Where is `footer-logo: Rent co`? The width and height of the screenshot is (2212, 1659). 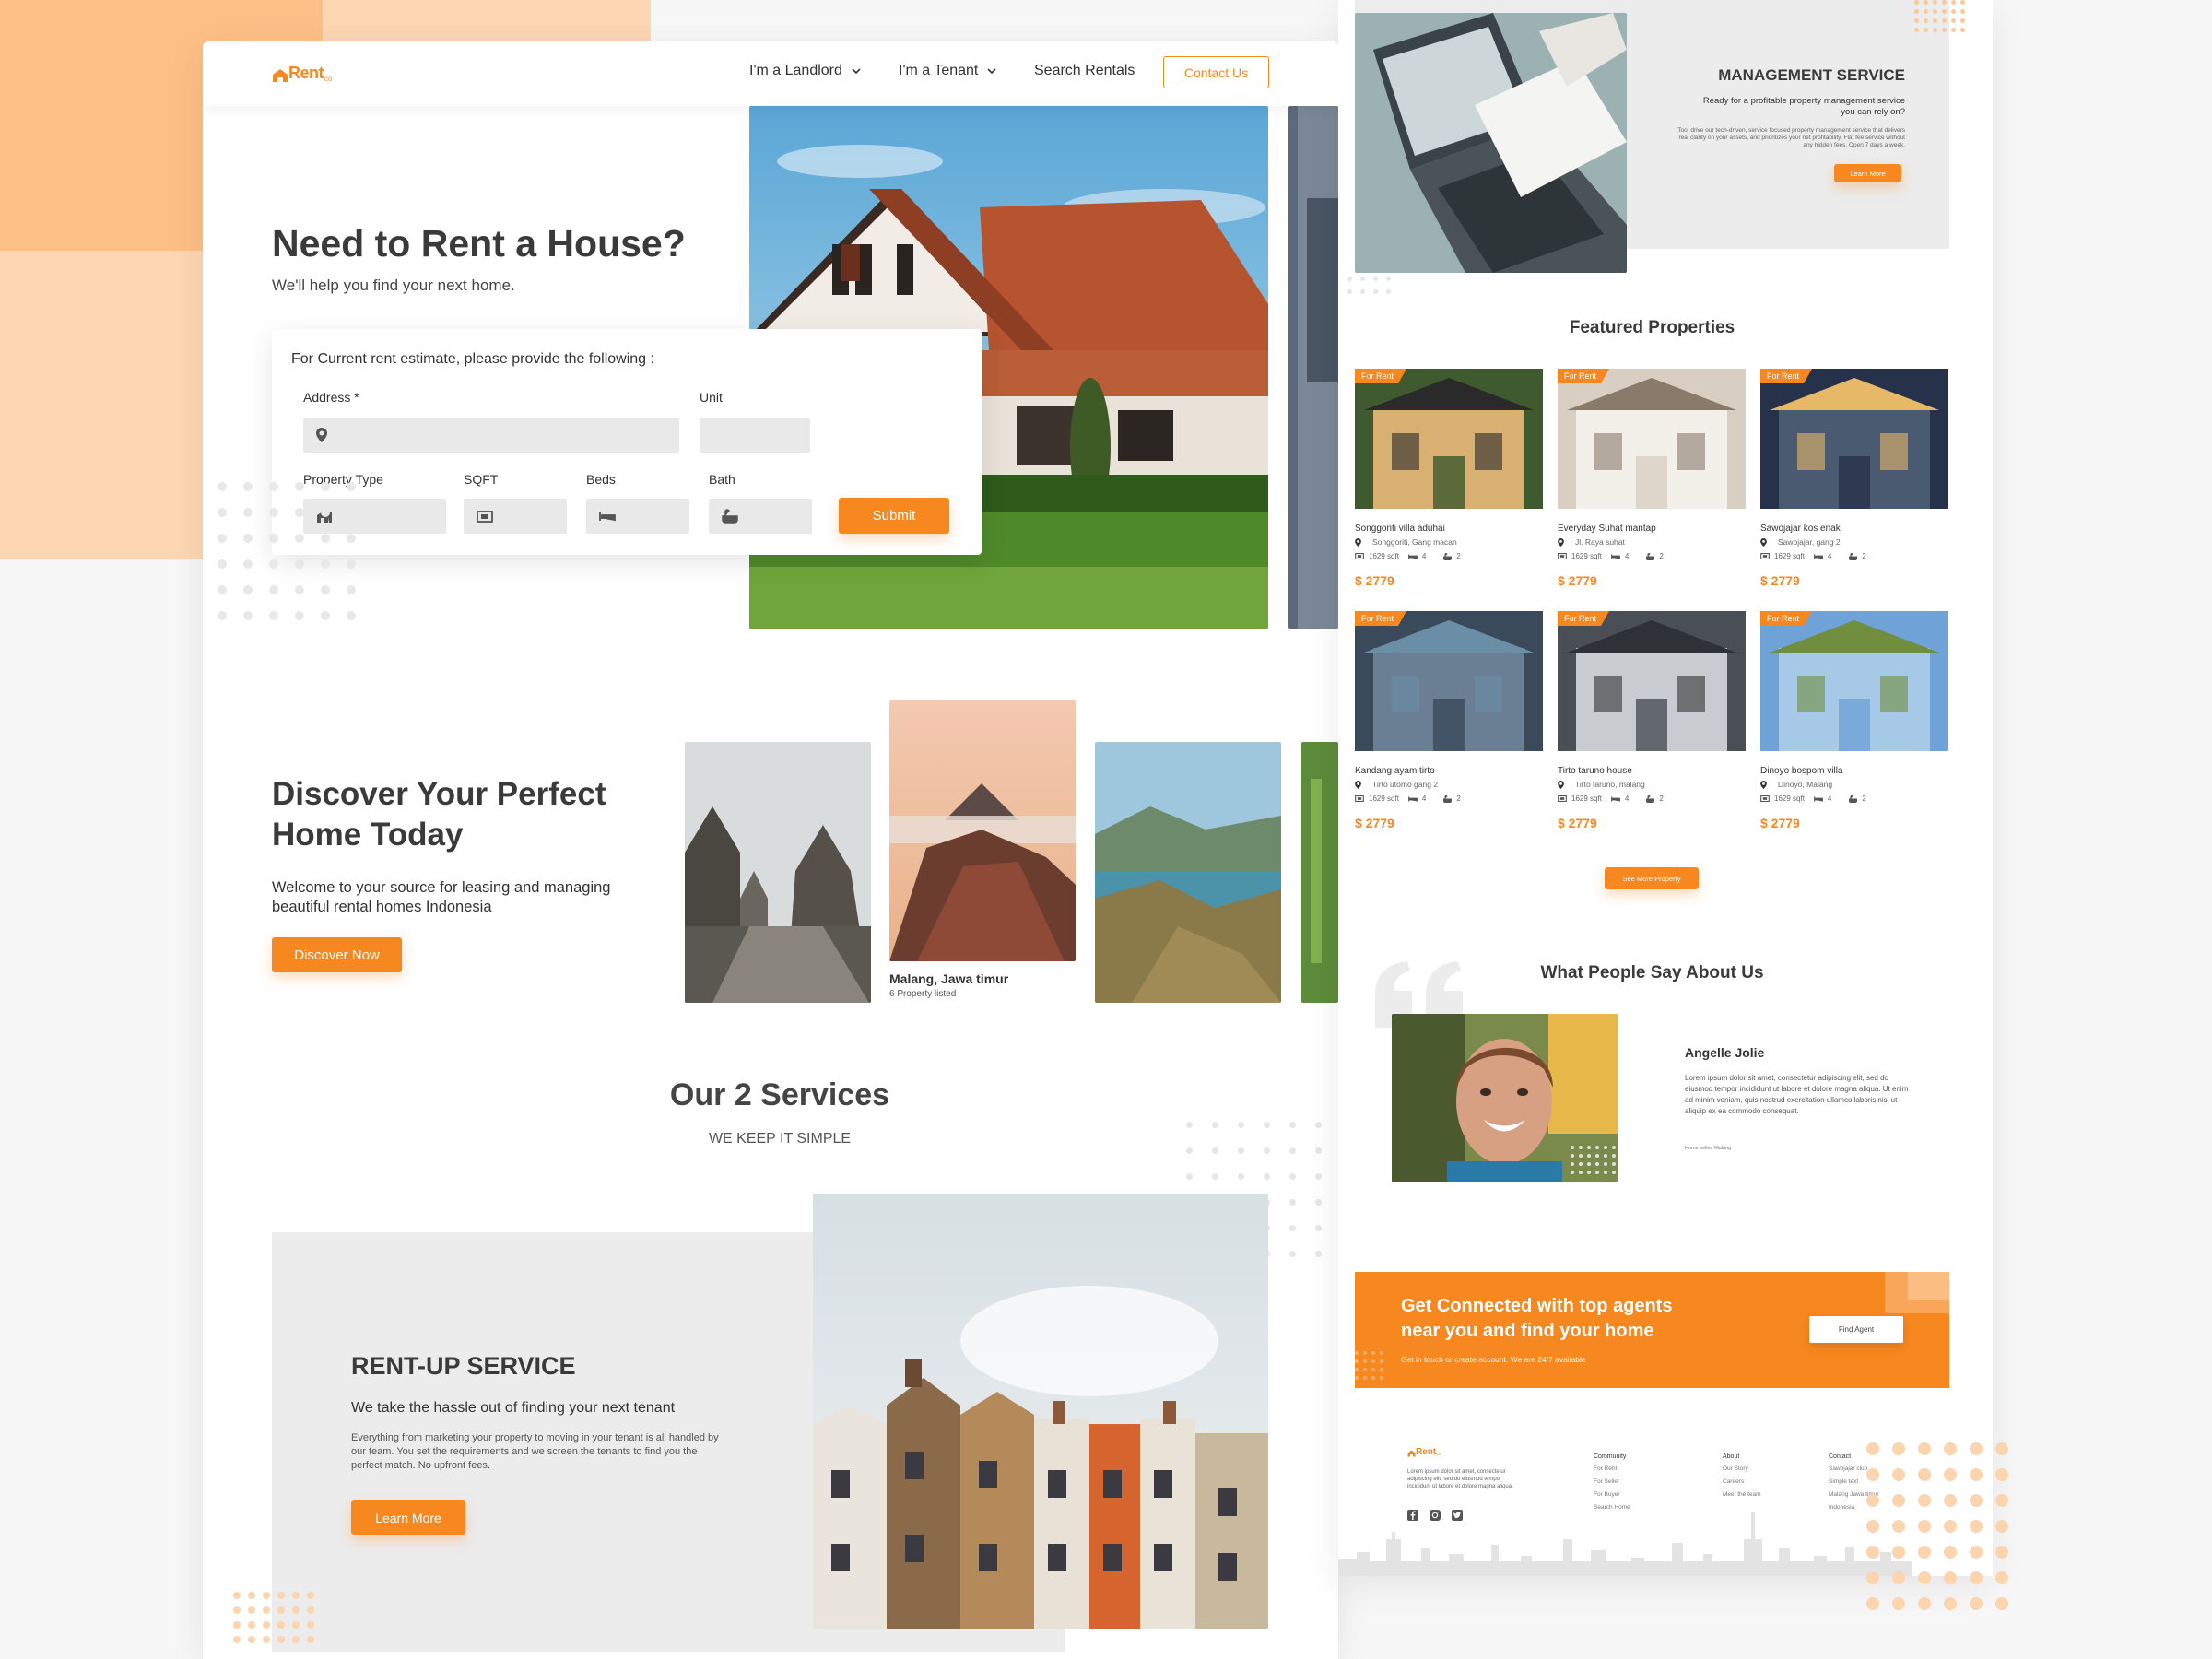 footer-logo: Rent co is located at coordinates (1424, 1452).